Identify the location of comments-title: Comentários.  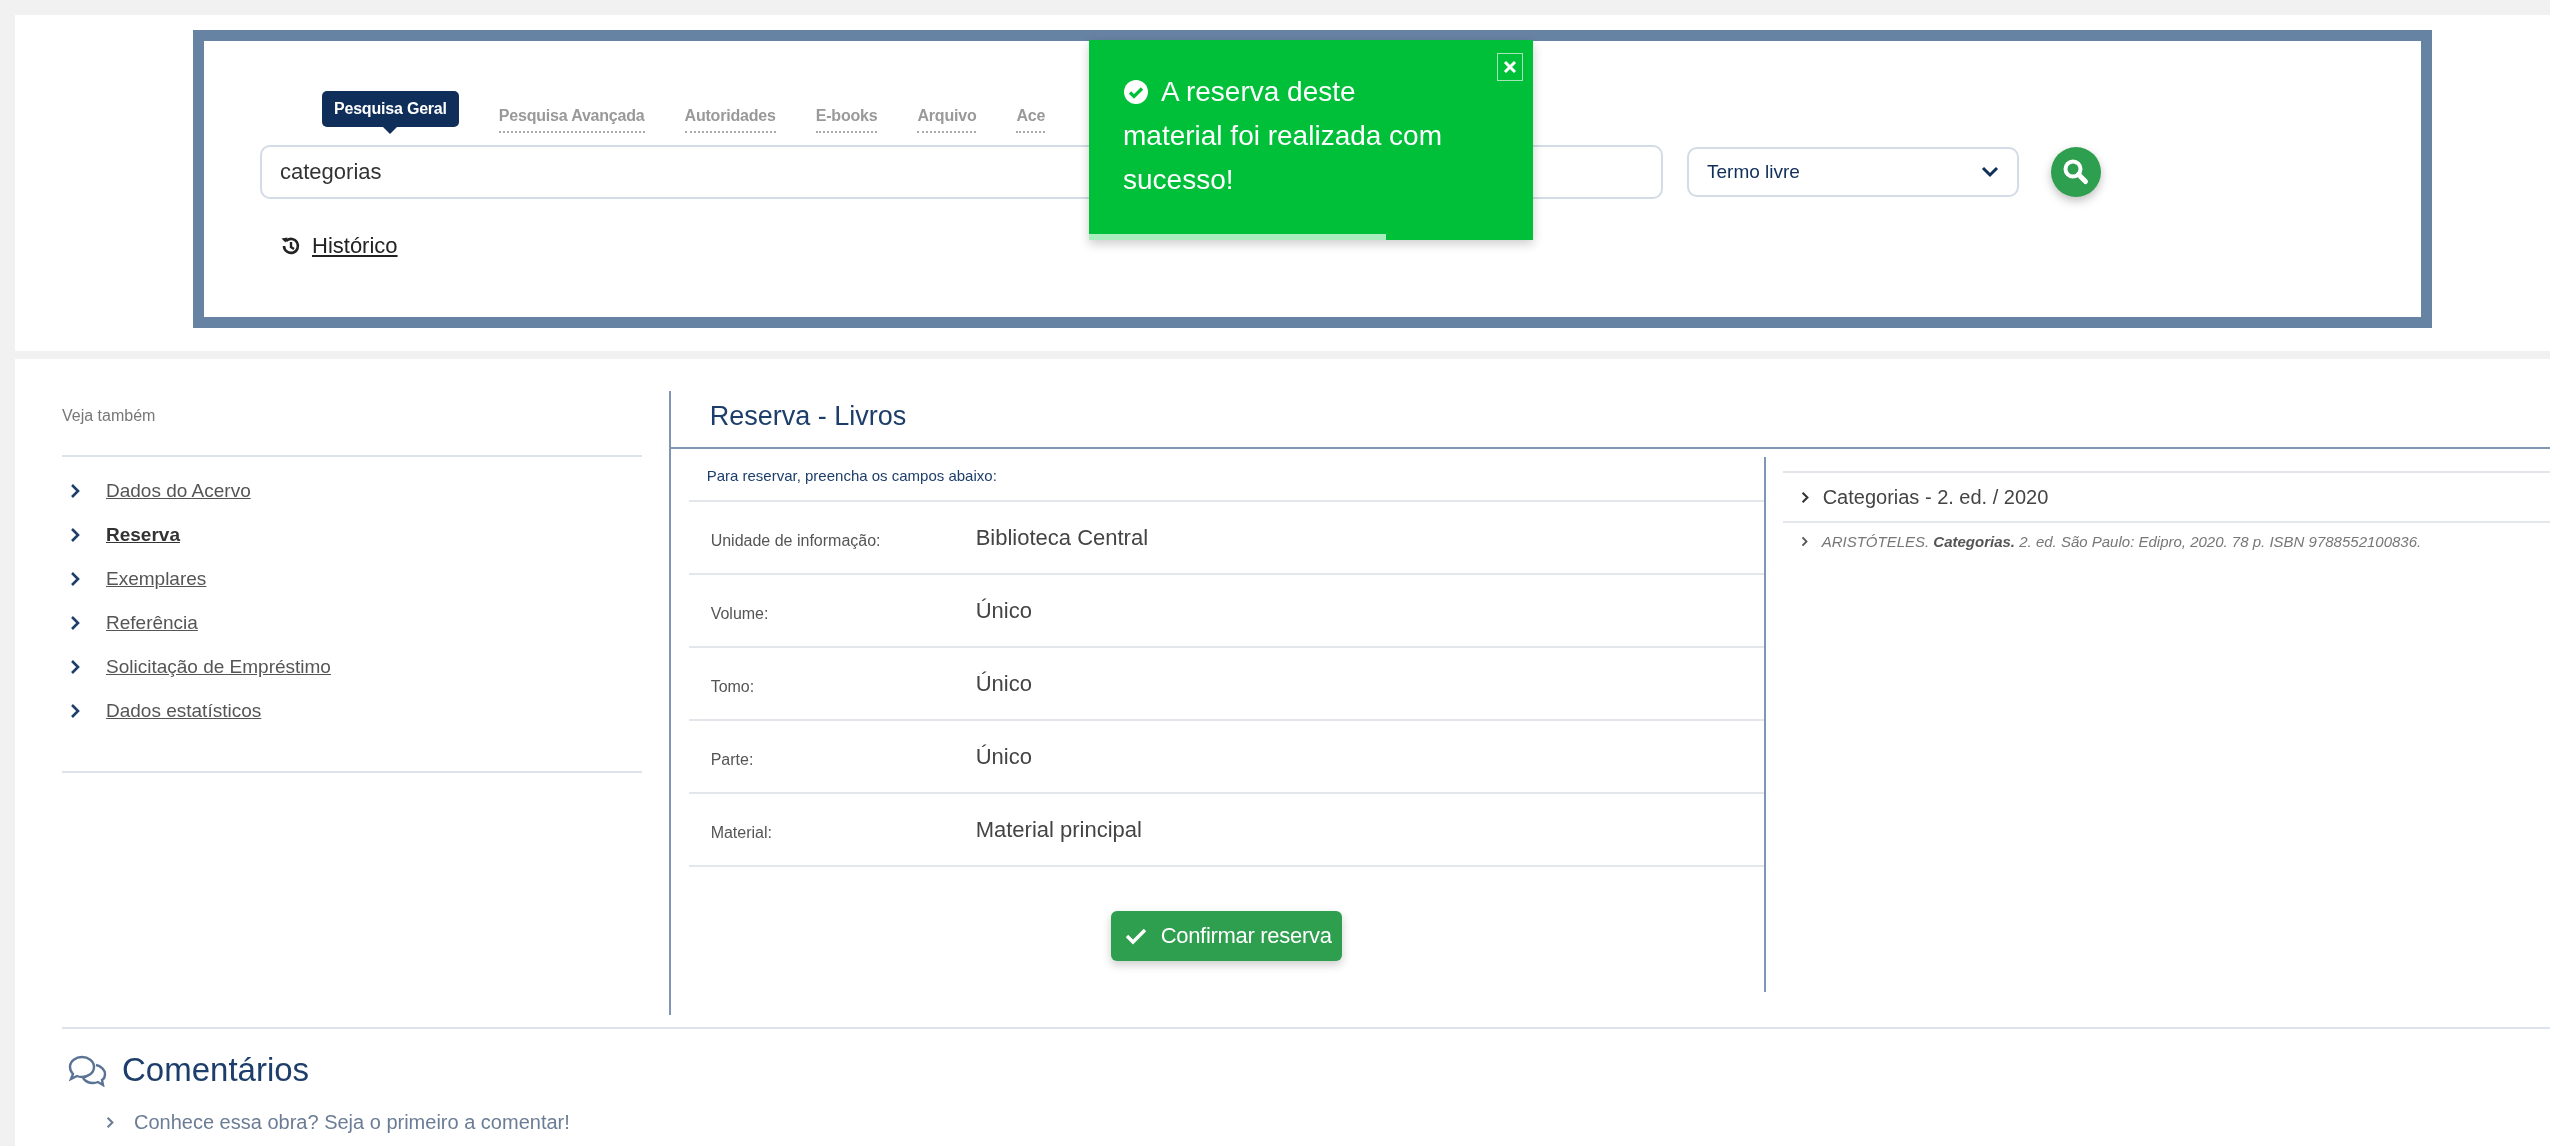
(216, 1070).